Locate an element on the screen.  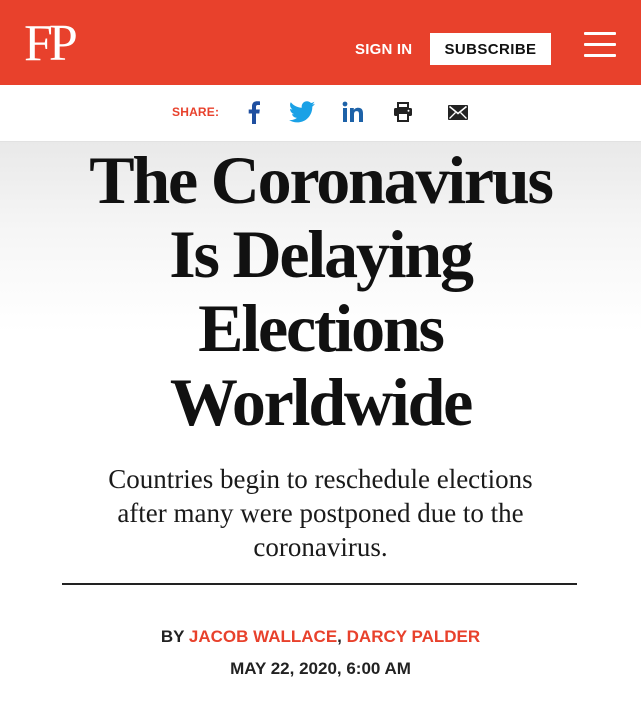
author-link-jacob-wallace: JACOB WALLACE is located at coordinates (263, 636).